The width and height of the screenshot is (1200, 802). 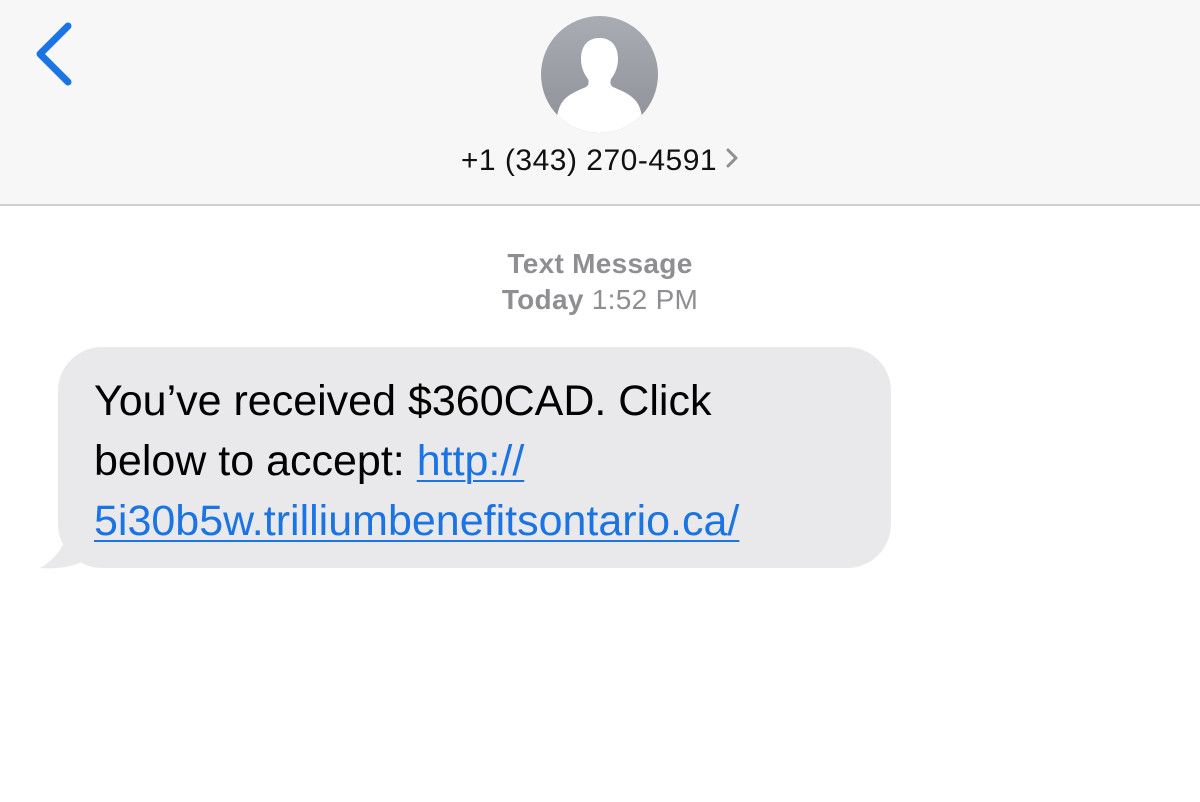 What do you see at coordinates (403, 401) in the screenshot?
I see `message-text-line: You’ve received $360CAD. Click` at bounding box center [403, 401].